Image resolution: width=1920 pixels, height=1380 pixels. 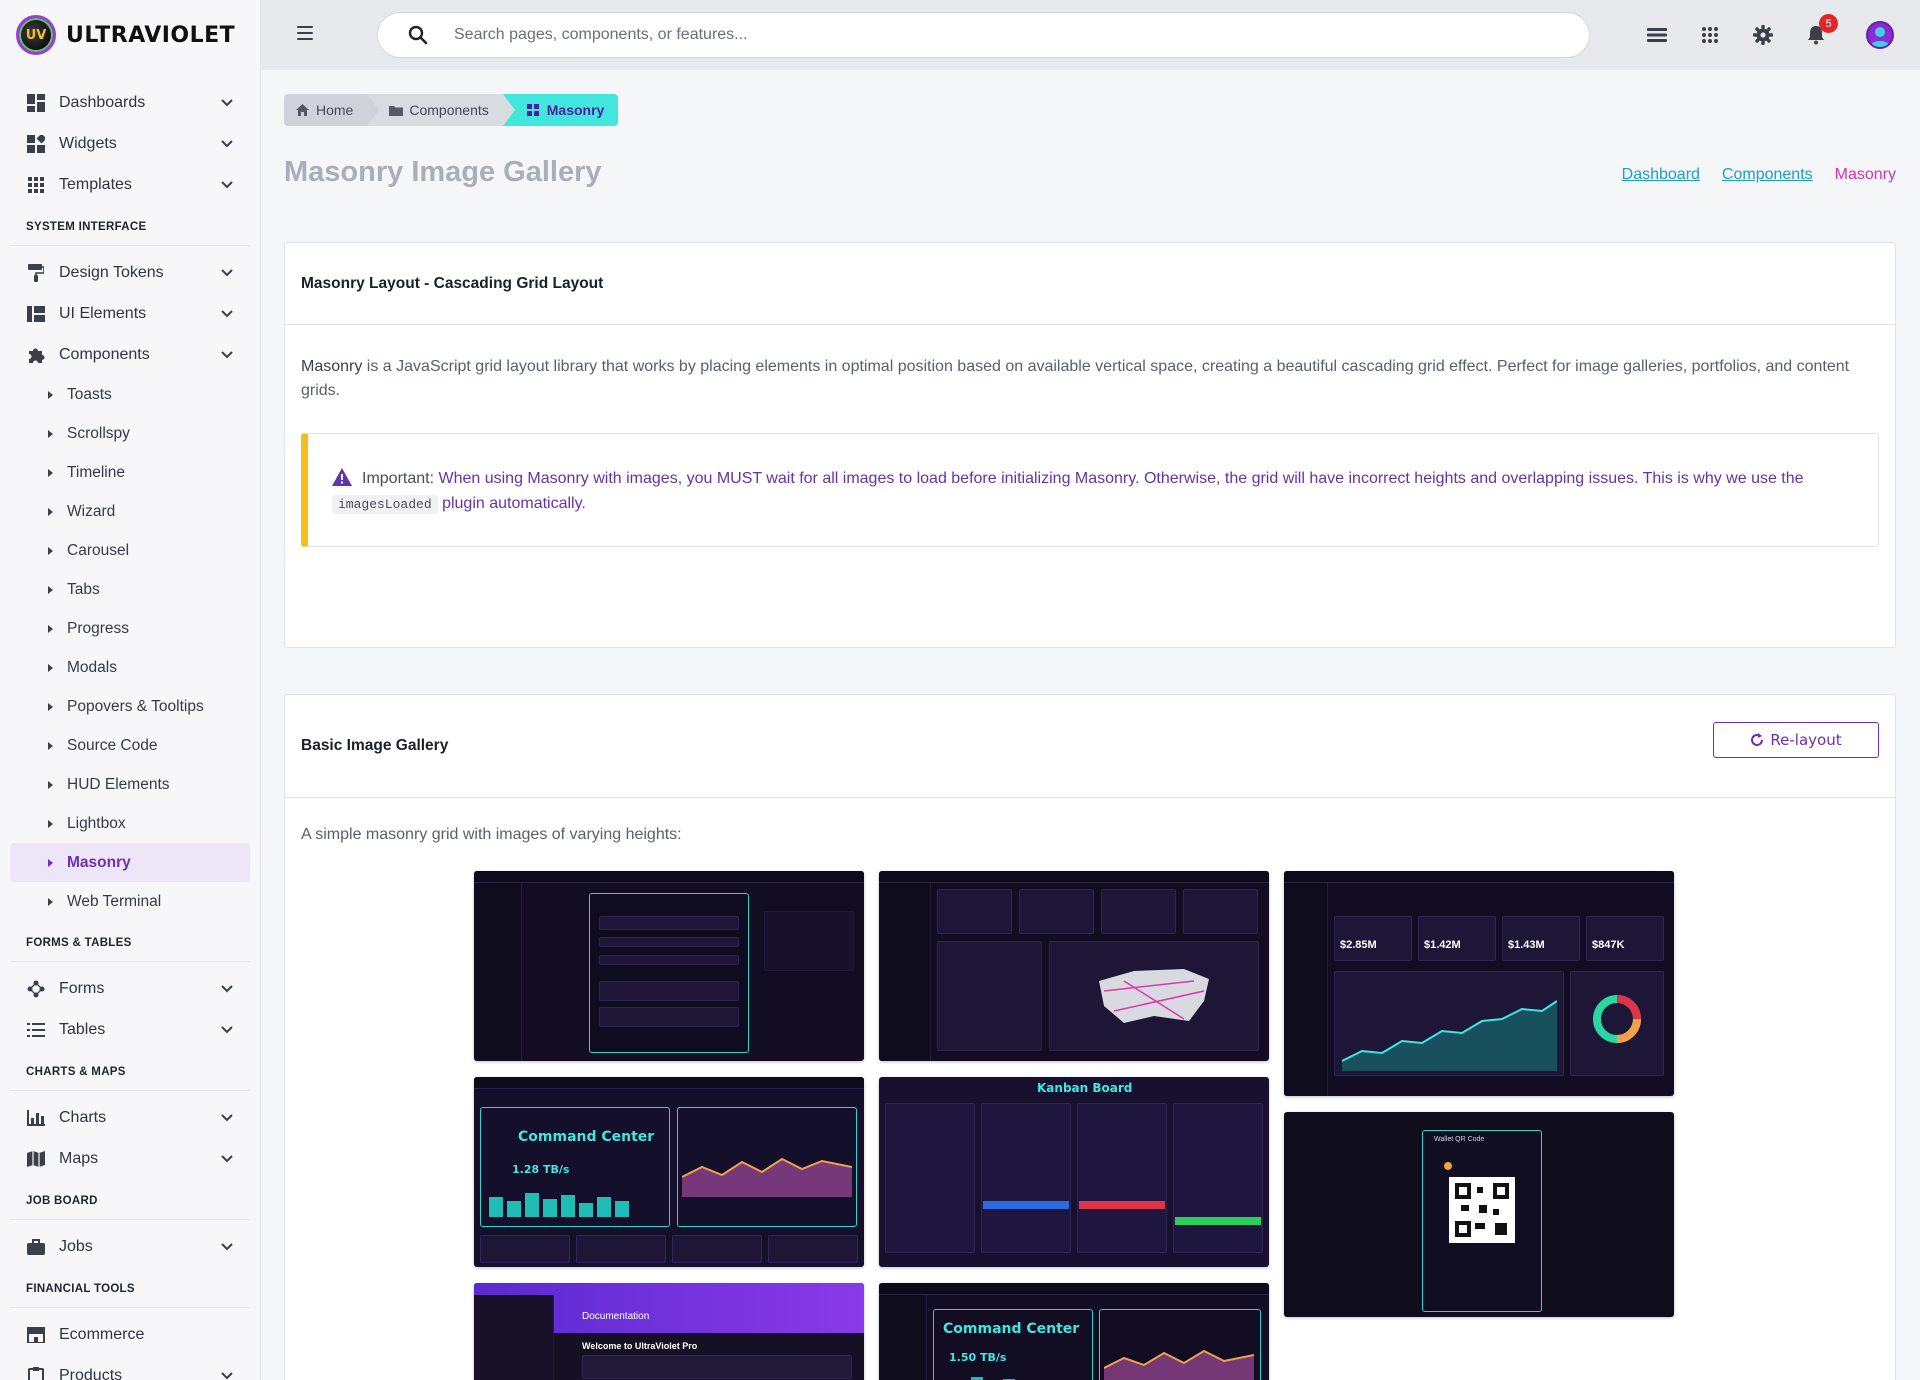 I want to click on menu-toggle-icon, so click(x=305, y=33).